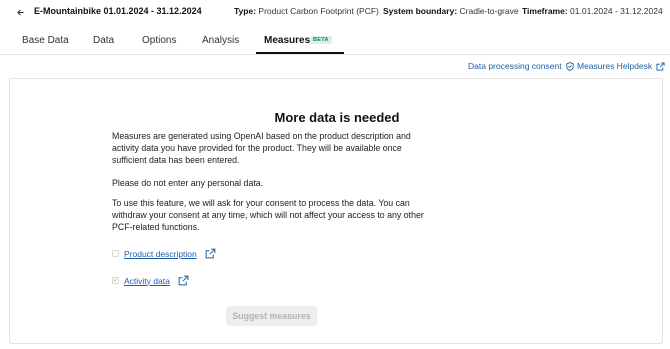 The image size is (670, 349). I want to click on boundary-label: System boundary:, so click(420, 11).